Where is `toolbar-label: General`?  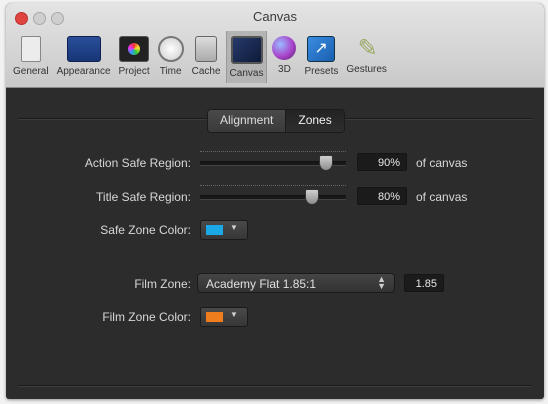
toolbar-label: General is located at coordinates (31, 71).